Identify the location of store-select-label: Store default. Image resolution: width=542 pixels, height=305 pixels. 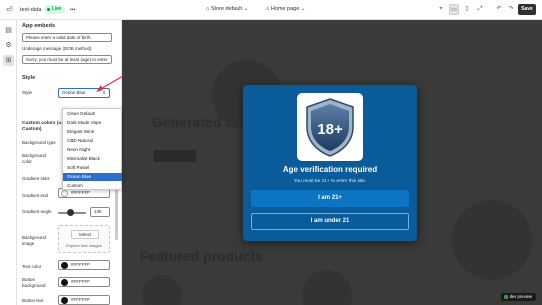
(226, 9).